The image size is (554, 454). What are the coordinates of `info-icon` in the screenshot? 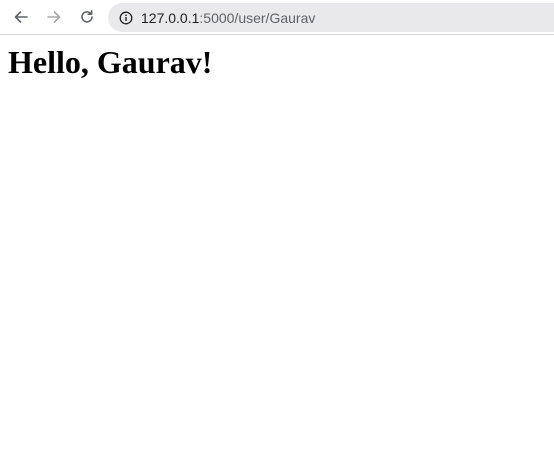 It's located at (126, 18).